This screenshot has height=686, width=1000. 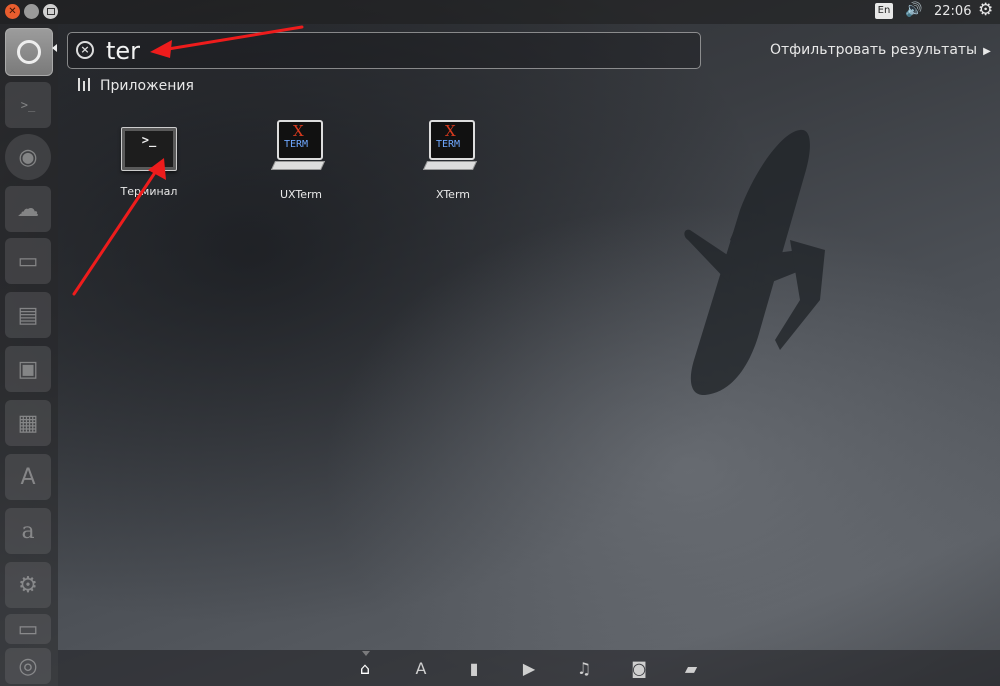 What do you see at coordinates (28, 209) in the screenshot?
I see `cloud-icon: ☁` at bounding box center [28, 209].